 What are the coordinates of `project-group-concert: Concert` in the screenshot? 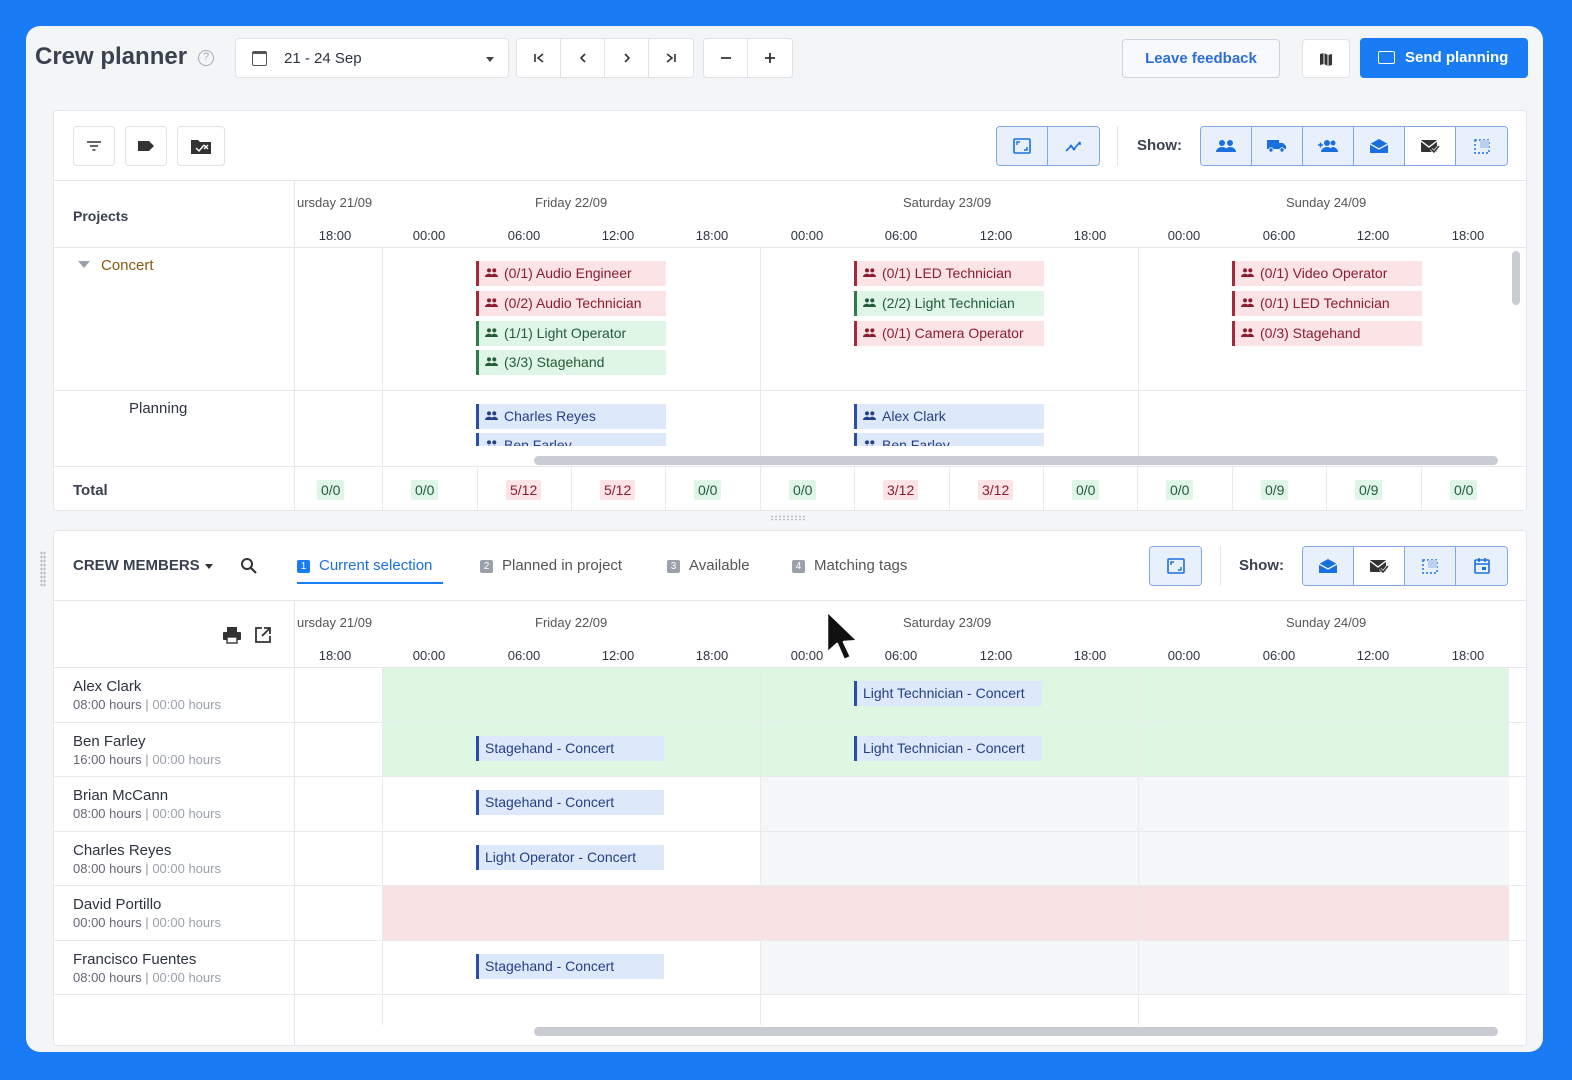 It's located at (127, 265).